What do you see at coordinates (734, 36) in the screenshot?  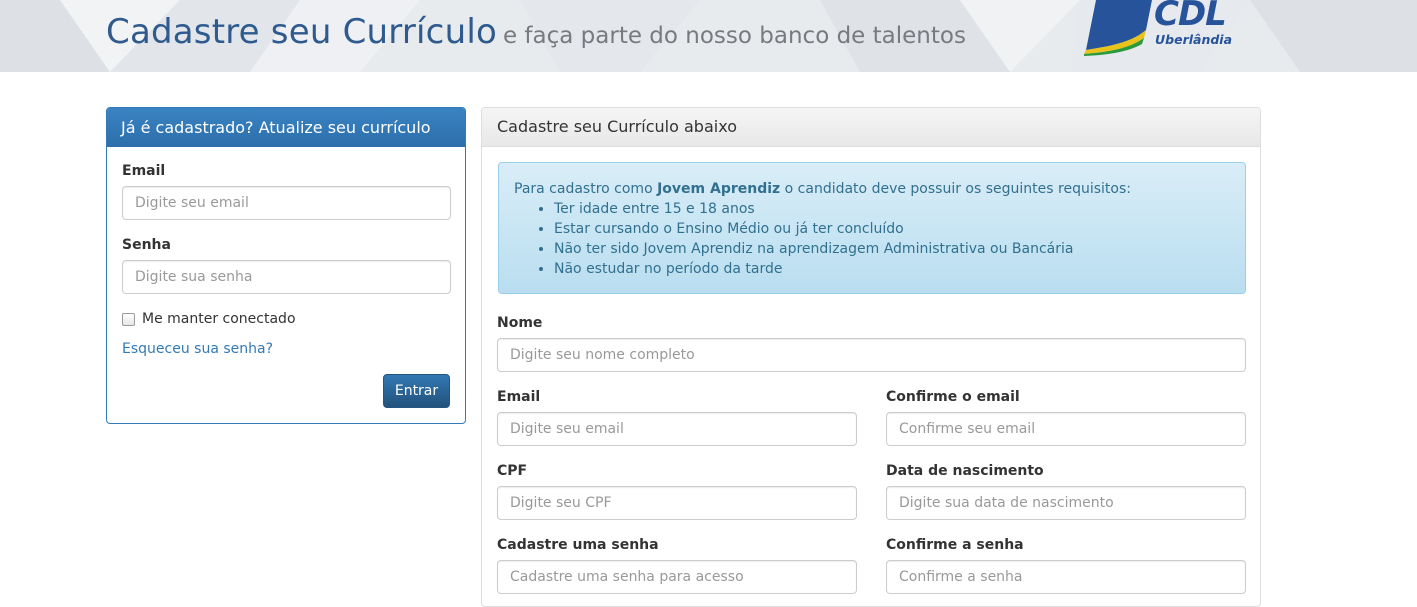 I see `page-subtitle: e faça parte do nosso banco de talentos` at bounding box center [734, 36].